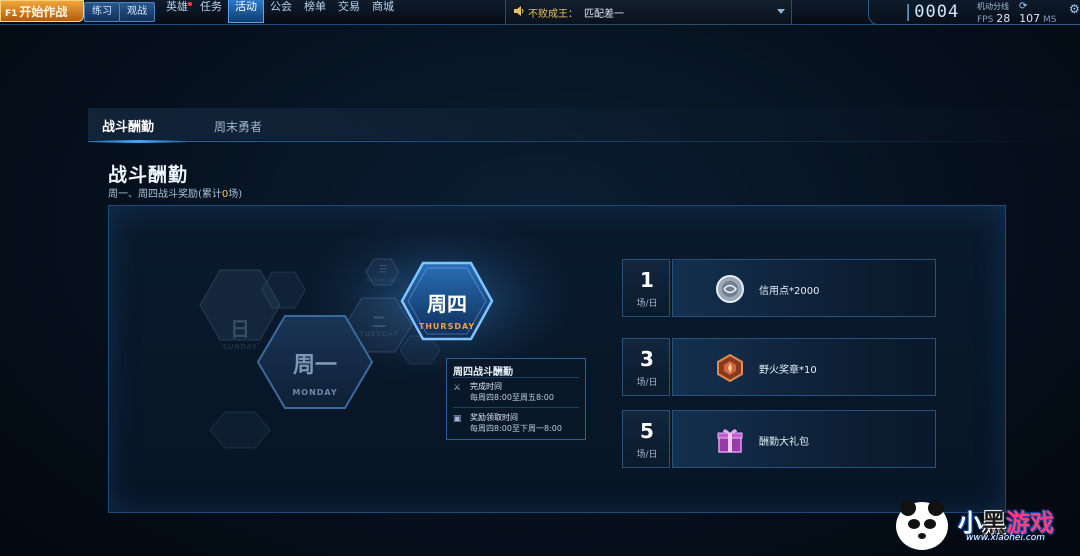 This screenshot has height=556, width=1080. Describe the element at coordinates (383, 6) in the screenshot. I see `nav-label: 商城` at that location.